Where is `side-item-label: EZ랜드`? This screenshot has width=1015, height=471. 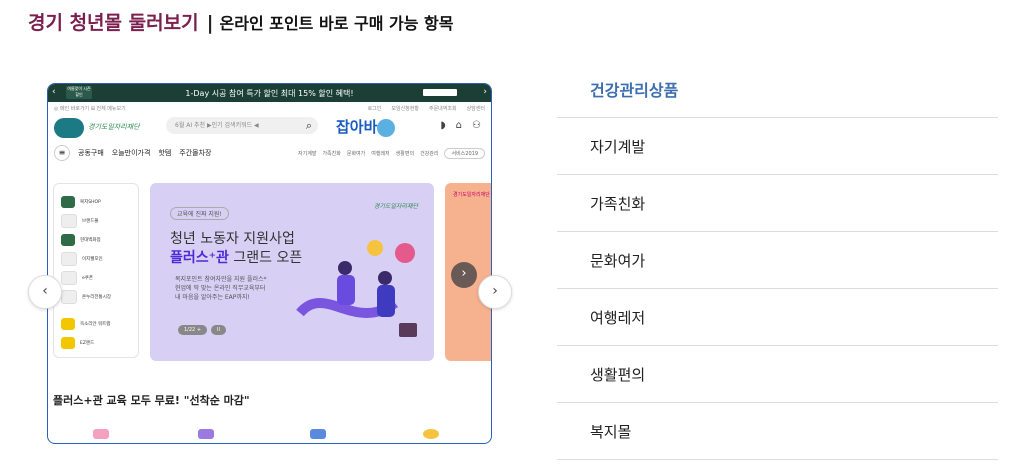
side-item-label: EZ랜드 is located at coordinates (87, 343).